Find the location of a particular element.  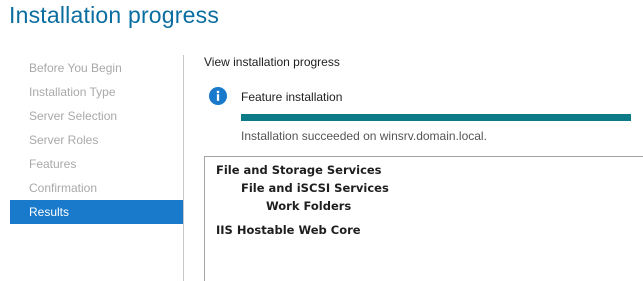

step-server-selection: Server Selection is located at coordinates (96, 116).